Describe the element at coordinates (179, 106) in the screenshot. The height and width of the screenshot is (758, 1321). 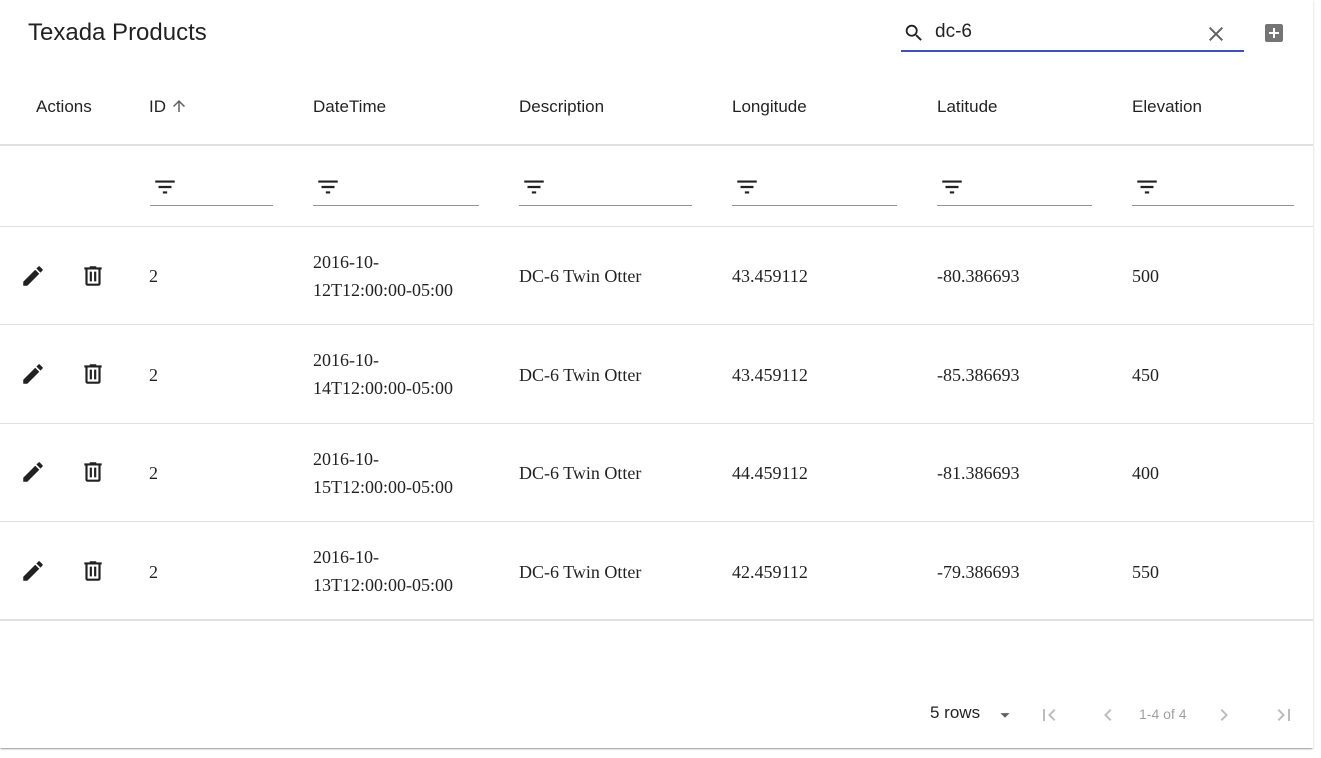
I see `arrow-upward-icon` at that location.